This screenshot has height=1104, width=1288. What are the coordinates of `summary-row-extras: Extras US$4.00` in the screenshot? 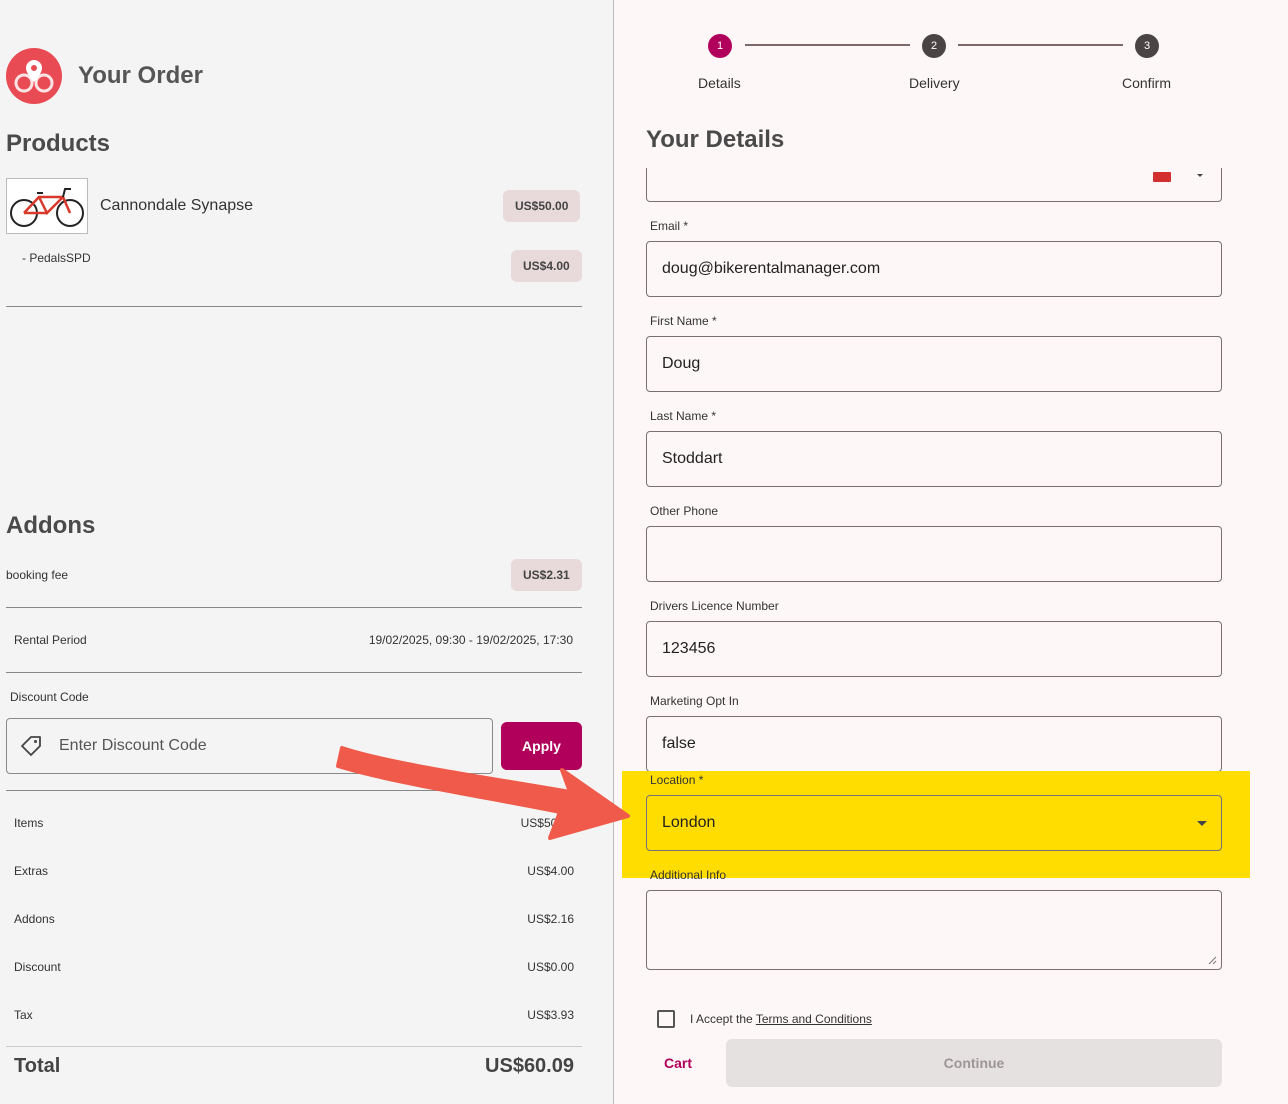 It's located at (294, 871).